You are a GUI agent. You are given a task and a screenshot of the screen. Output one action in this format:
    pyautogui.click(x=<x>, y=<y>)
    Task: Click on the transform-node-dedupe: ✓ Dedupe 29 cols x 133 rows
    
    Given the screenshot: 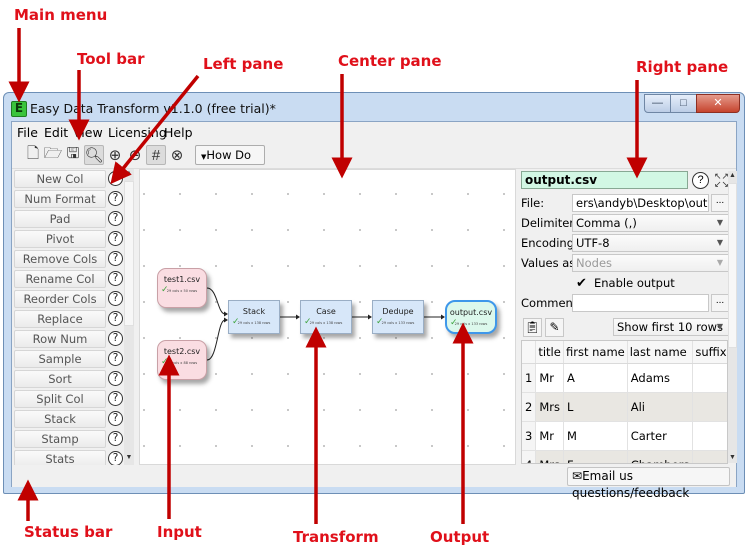 What is the action you would take?
    pyautogui.click(x=398, y=317)
    